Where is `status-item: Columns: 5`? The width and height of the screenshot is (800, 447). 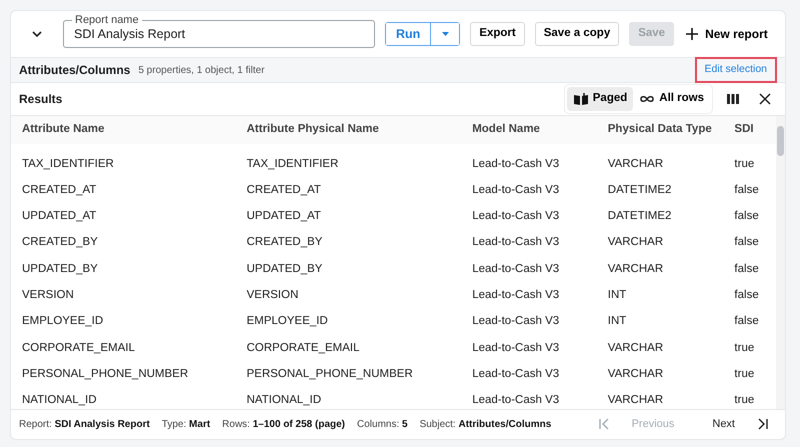
status-item: Columns: 5 is located at coordinates (382, 425).